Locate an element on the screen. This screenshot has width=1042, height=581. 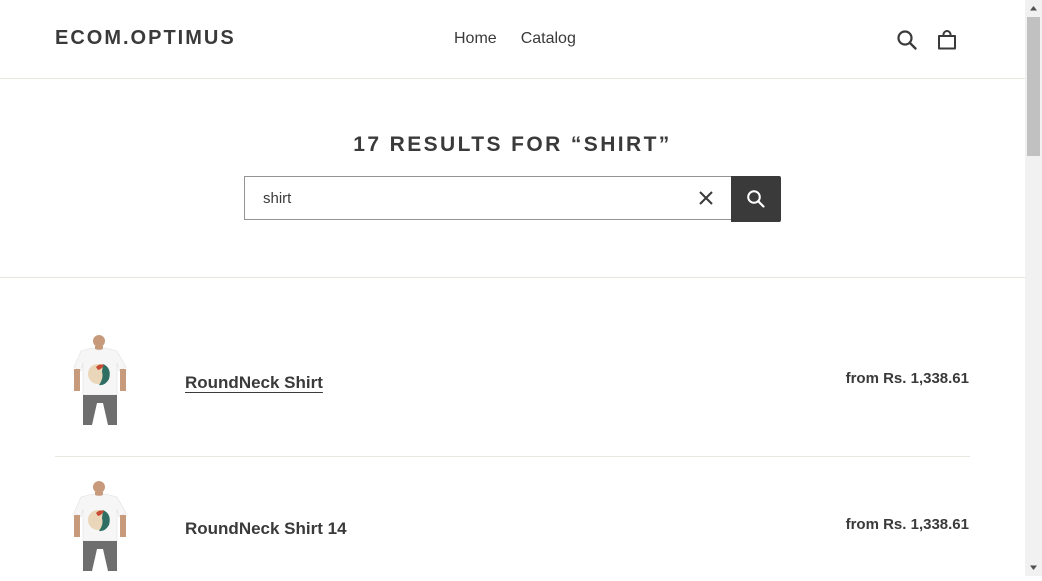
page-title: 17 RESULTS FOR “SHIRT” is located at coordinates (512, 144).